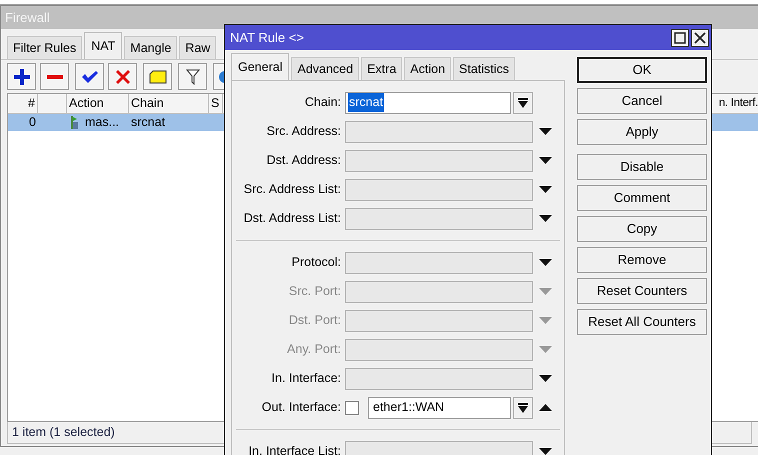 The image size is (758, 455). What do you see at coordinates (325, 68) in the screenshot?
I see `tab: Advanced` at bounding box center [325, 68].